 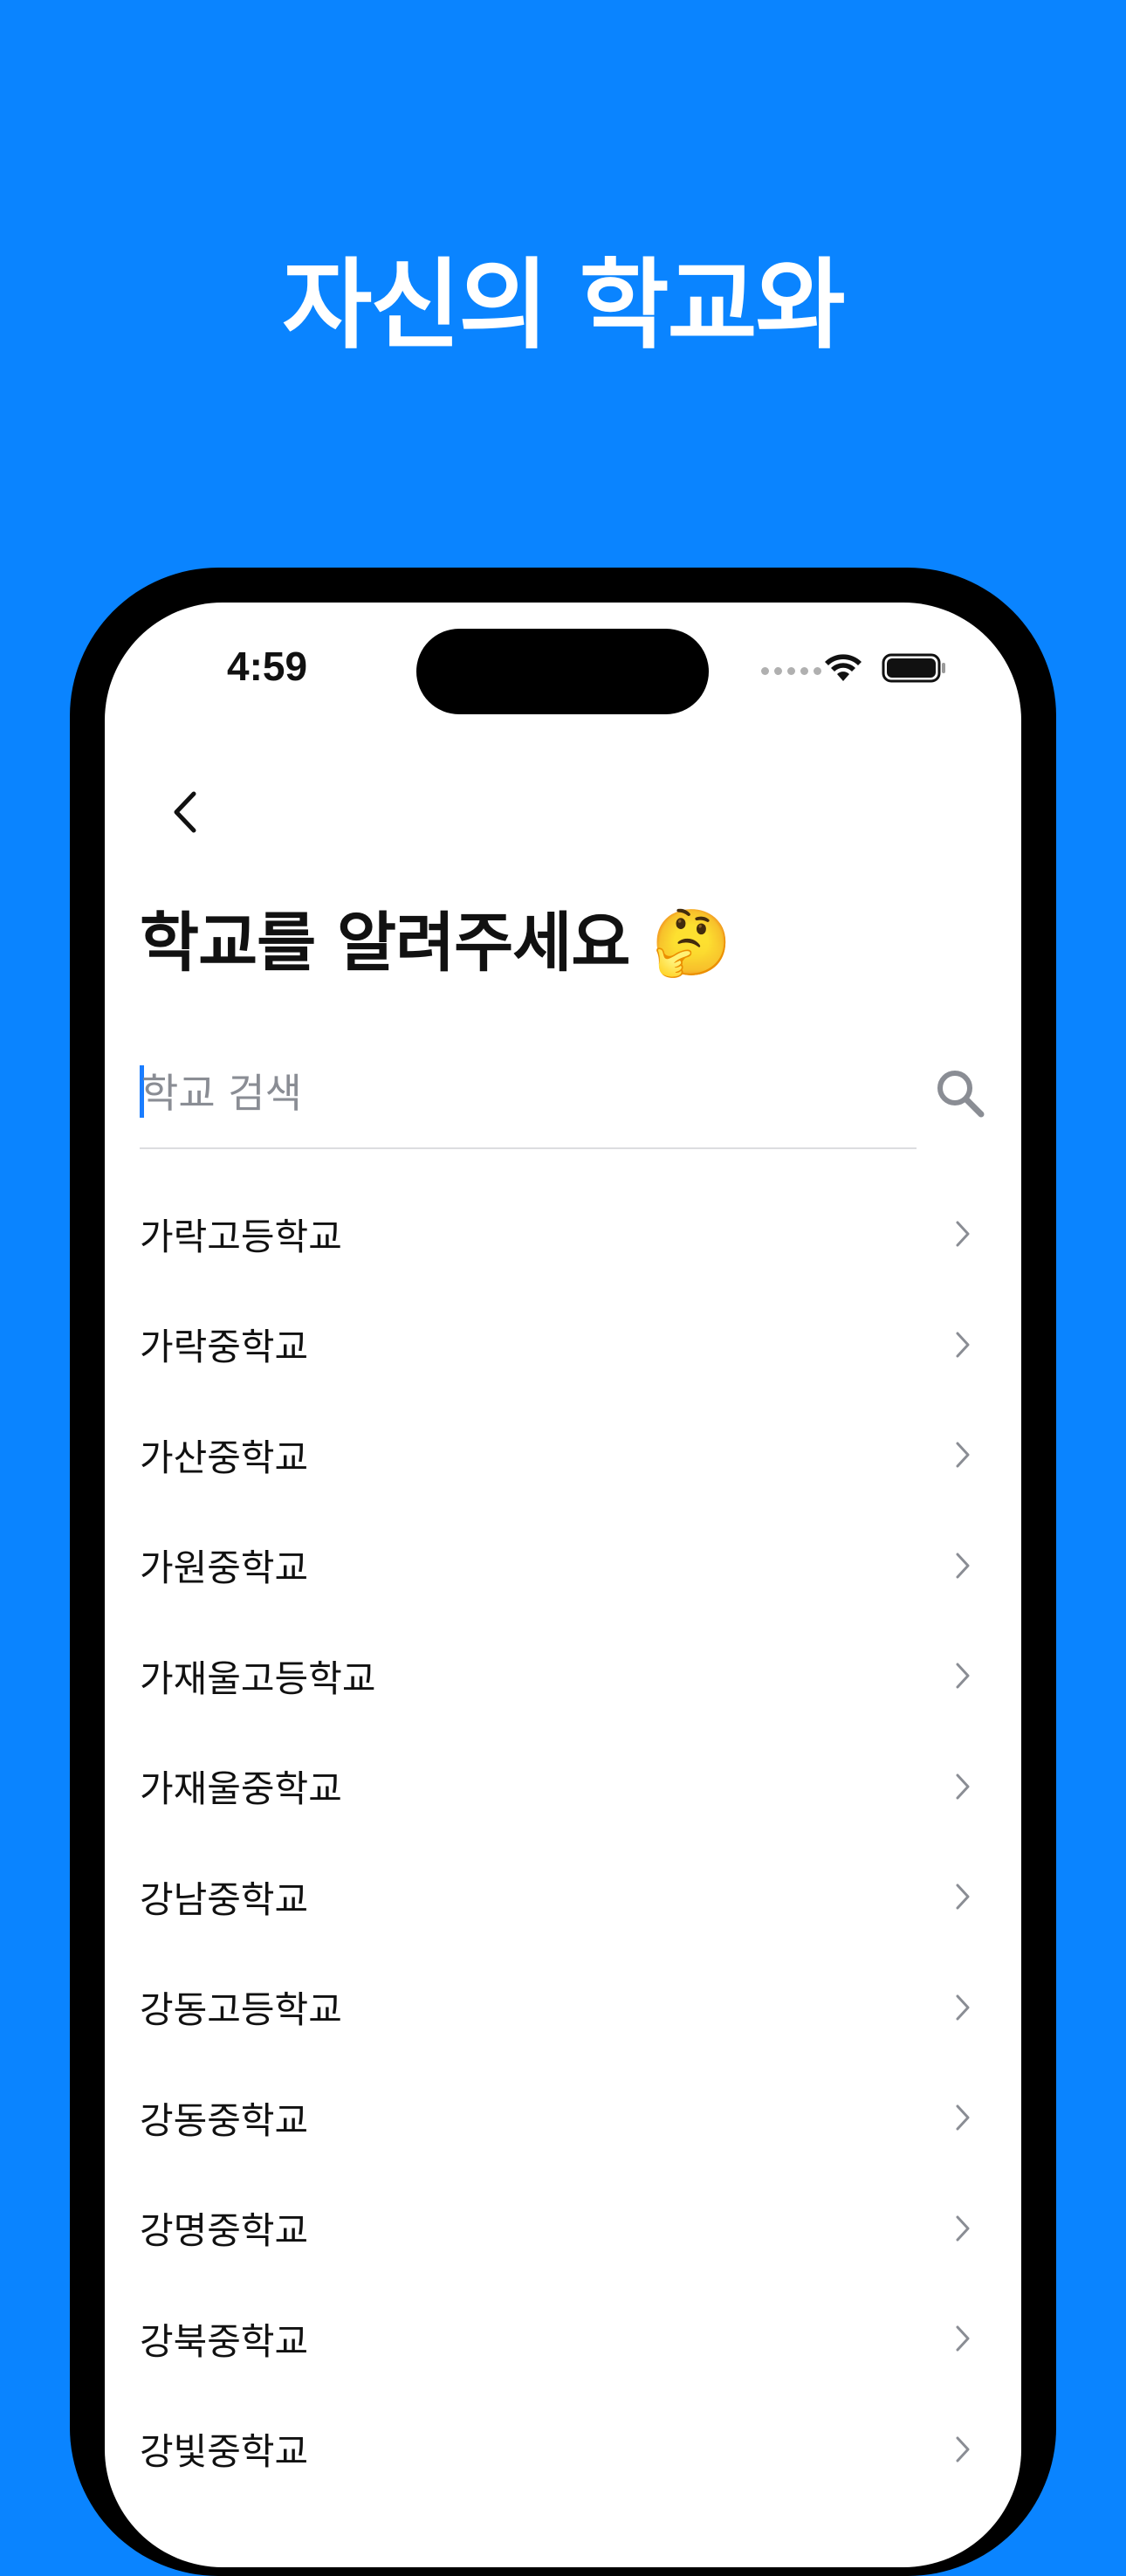 What do you see at coordinates (563, 1787) in the screenshot?
I see `school-list-item: 가재울중학교` at bounding box center [563, 1787].